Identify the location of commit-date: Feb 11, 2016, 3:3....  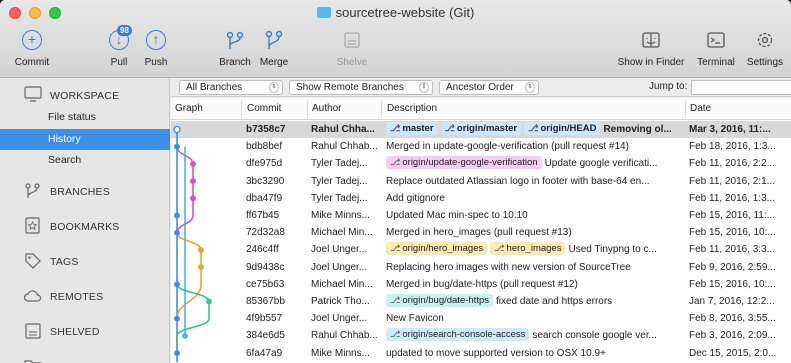
(732, 250).